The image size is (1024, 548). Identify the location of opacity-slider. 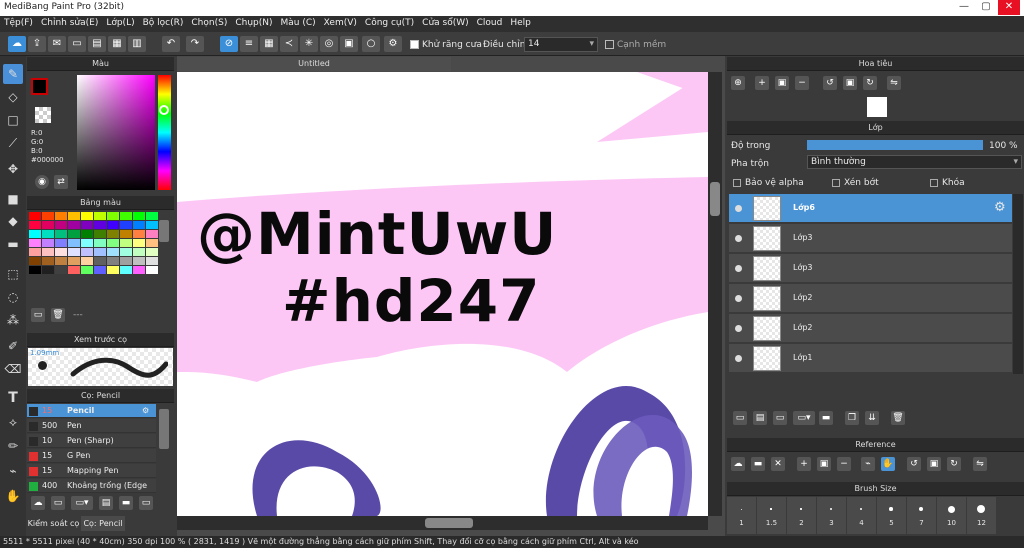
(895, 145).